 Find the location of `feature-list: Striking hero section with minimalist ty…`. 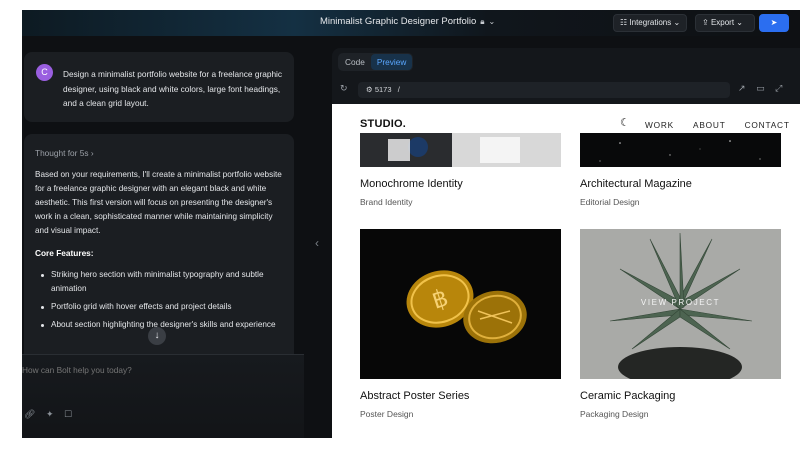

feature-list: Striking hero section with minimalist ty… is located at coordinates (161, 302).